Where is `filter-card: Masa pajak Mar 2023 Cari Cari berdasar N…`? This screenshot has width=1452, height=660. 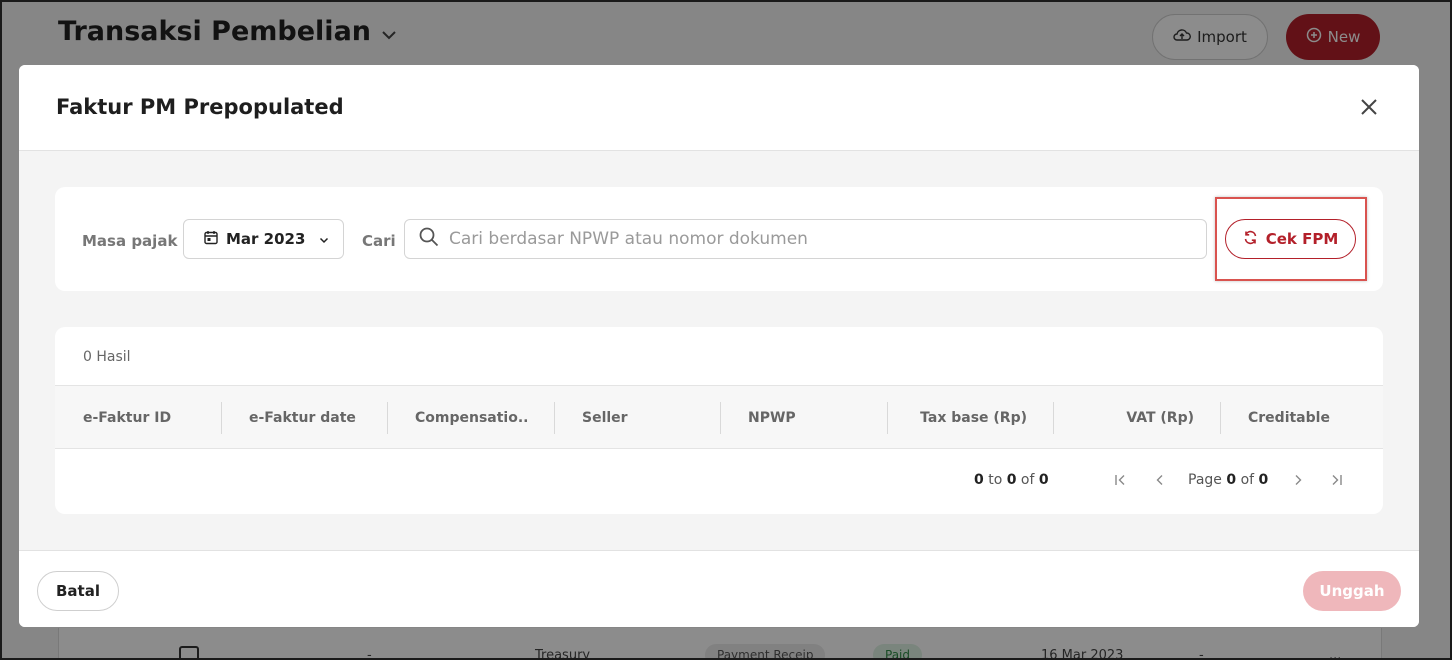
filter-card: Masa pajak Mar 2023 Cari Cari berdasar N… is located at coordinates (719, 239).